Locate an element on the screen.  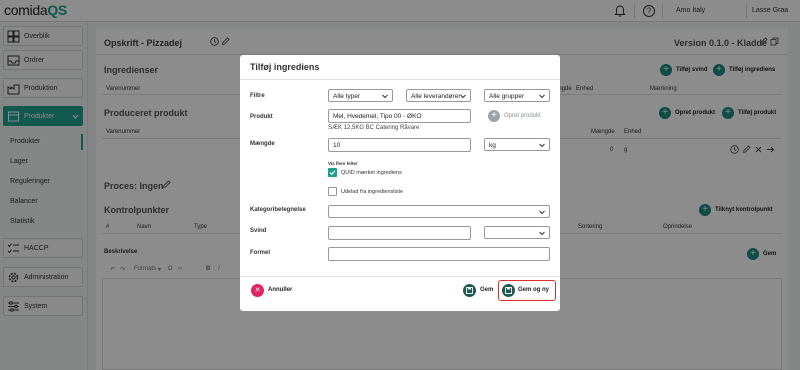
formula-input is located at coordinates (439, 254).